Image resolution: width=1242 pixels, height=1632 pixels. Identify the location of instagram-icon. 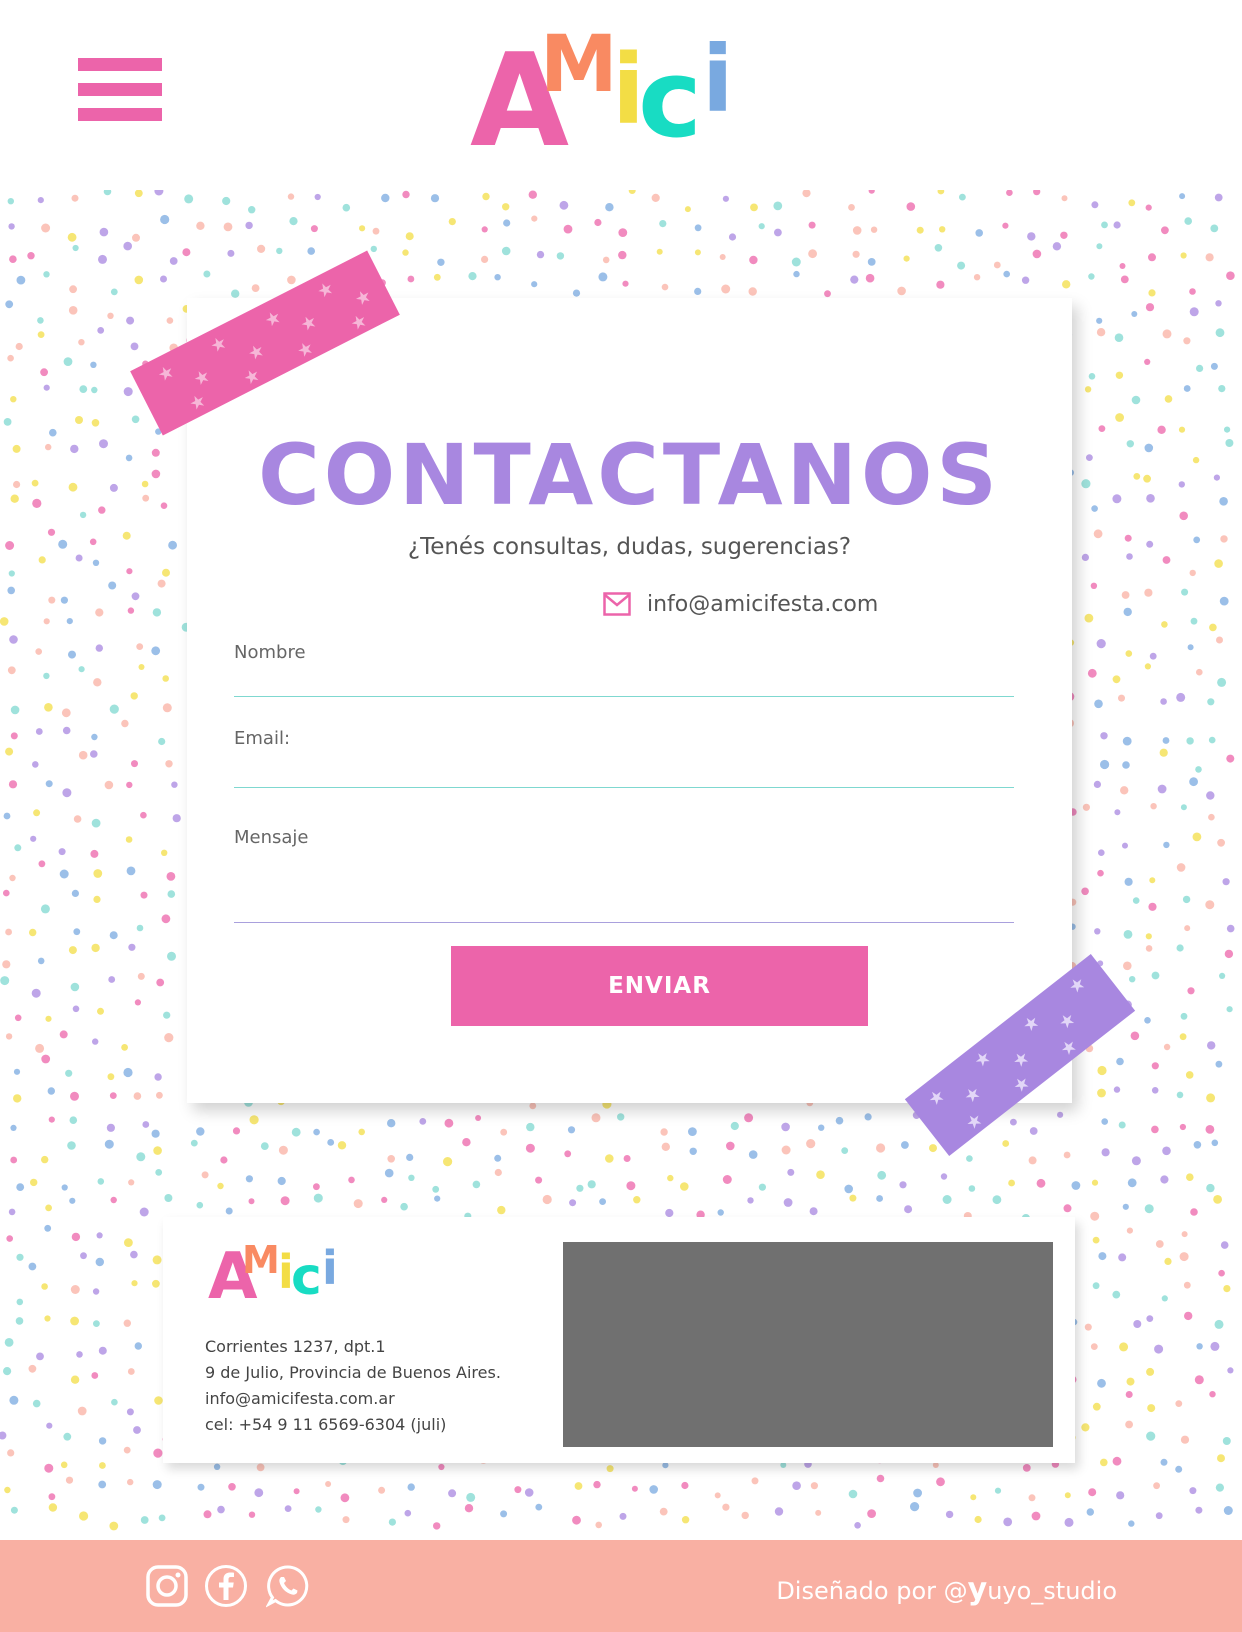
(167, 1586).